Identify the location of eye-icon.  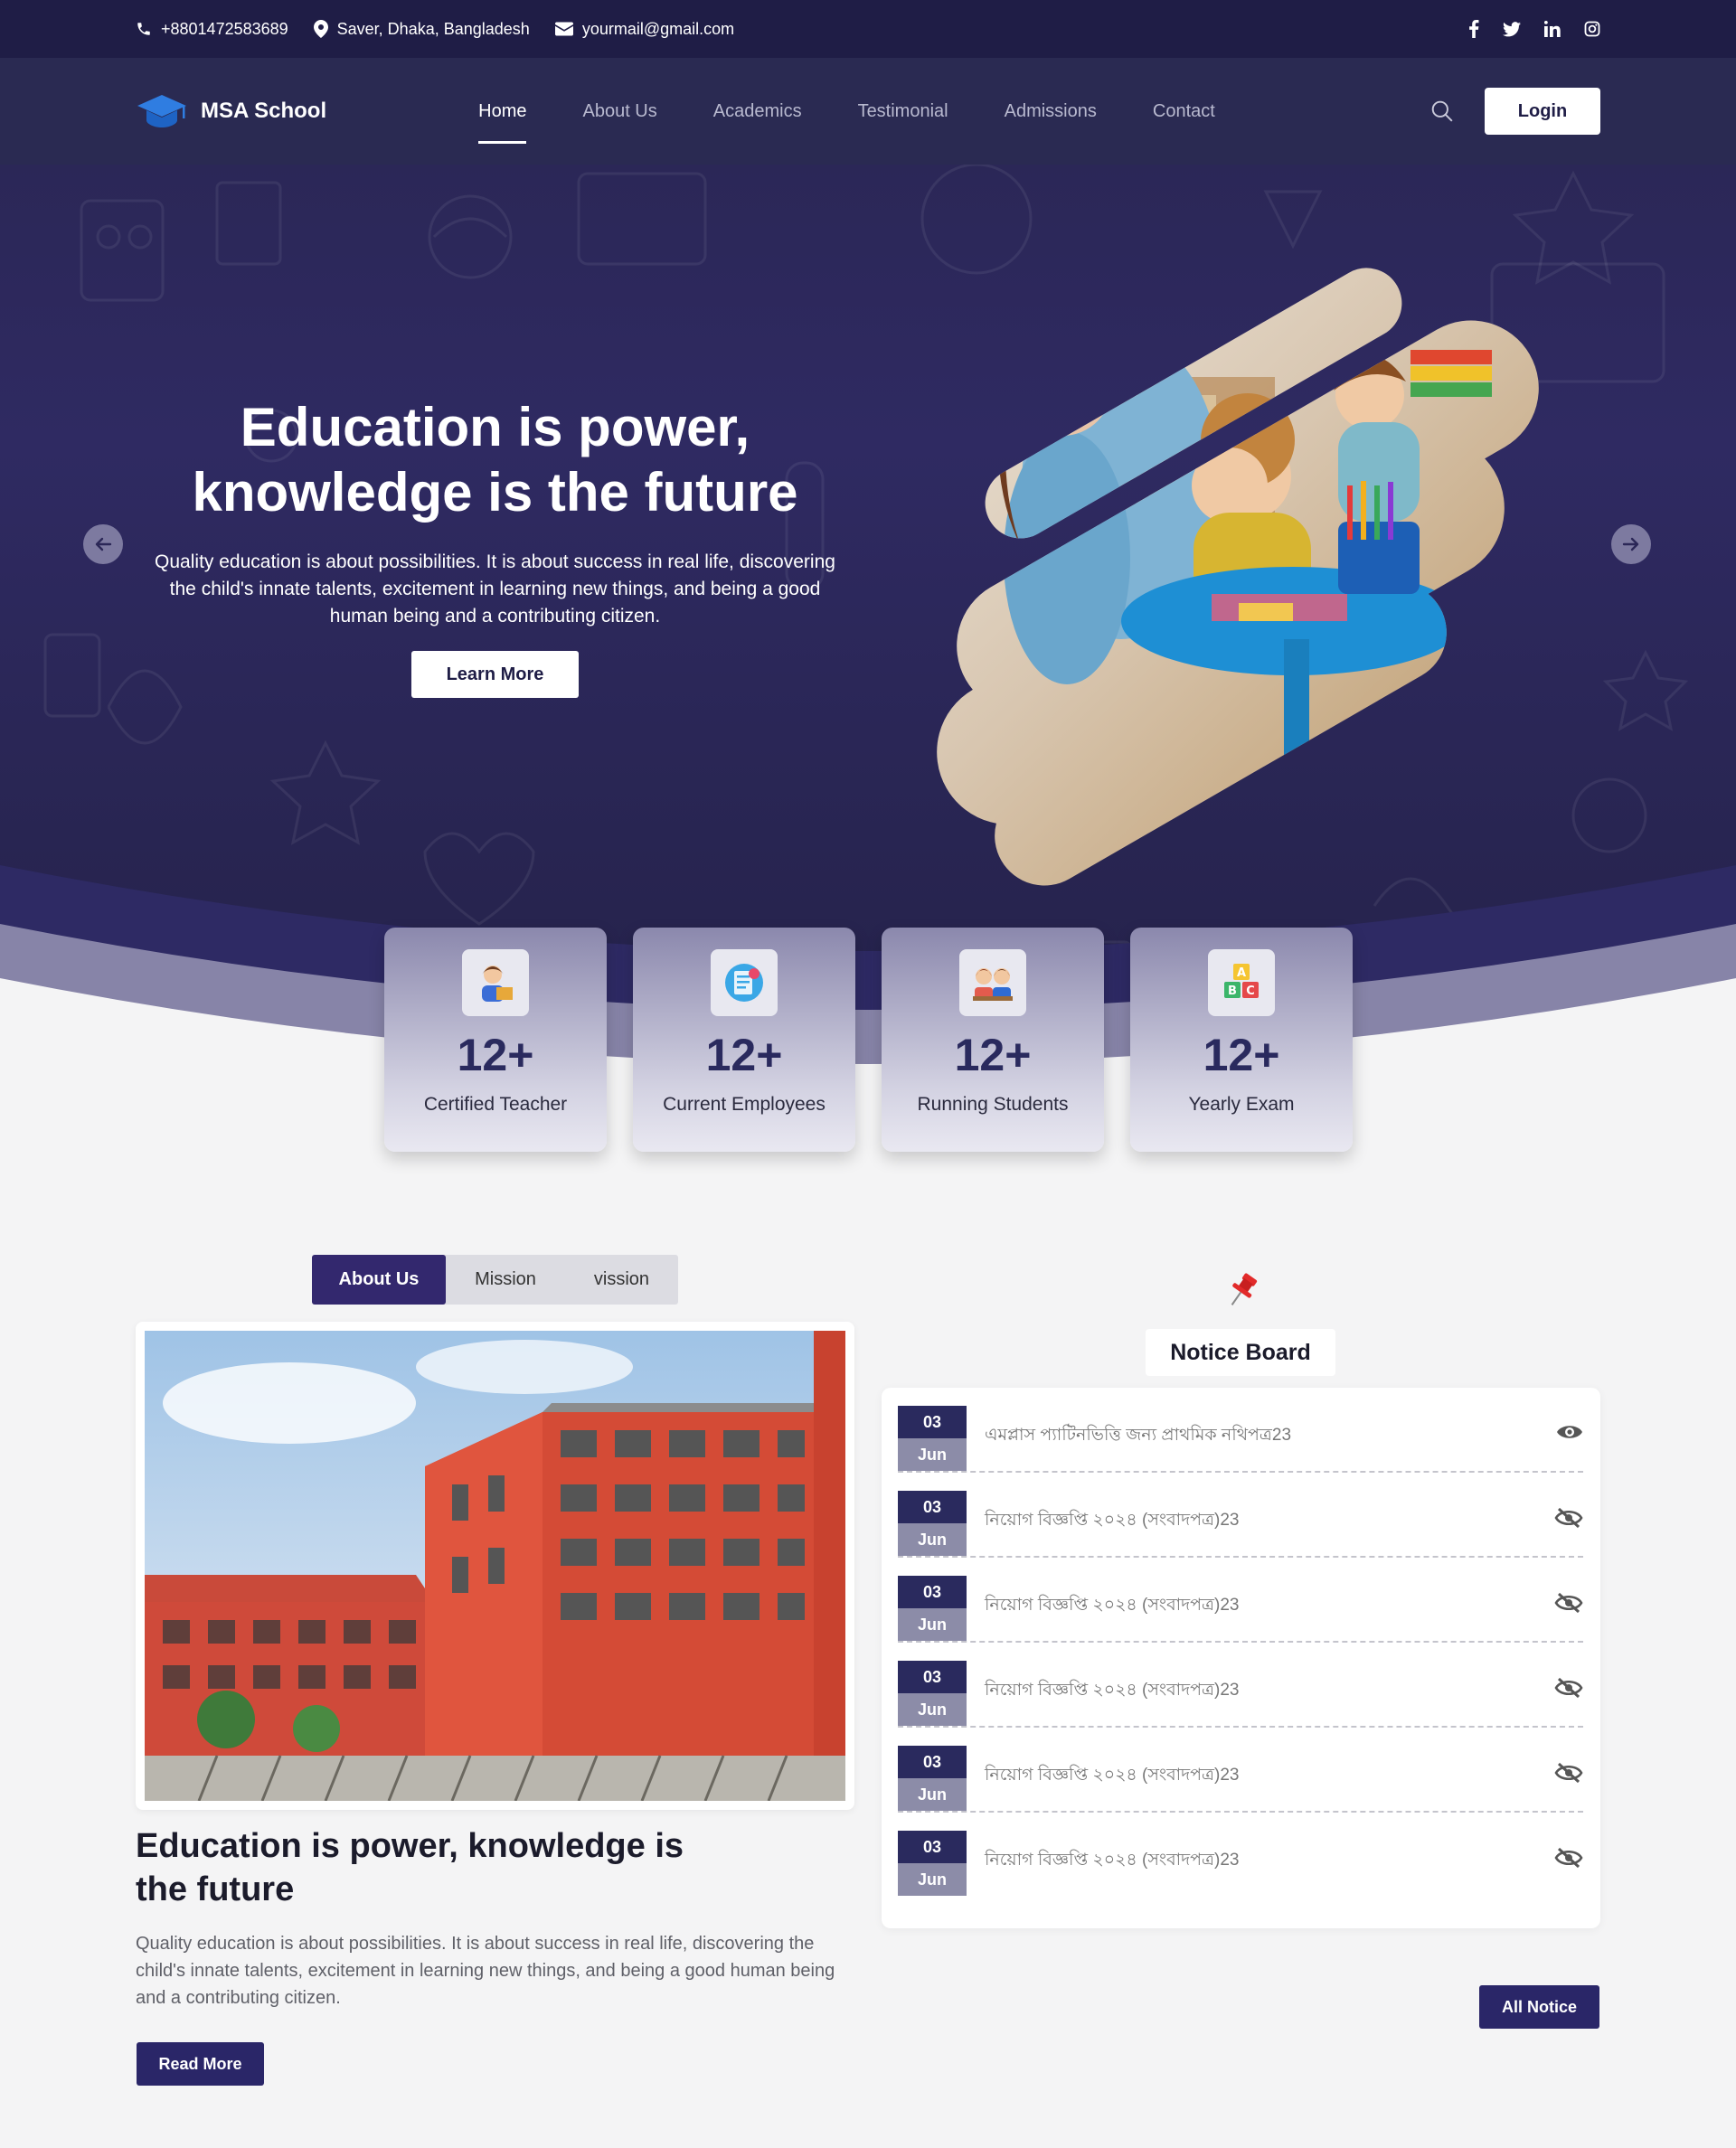
(1570, 1432).